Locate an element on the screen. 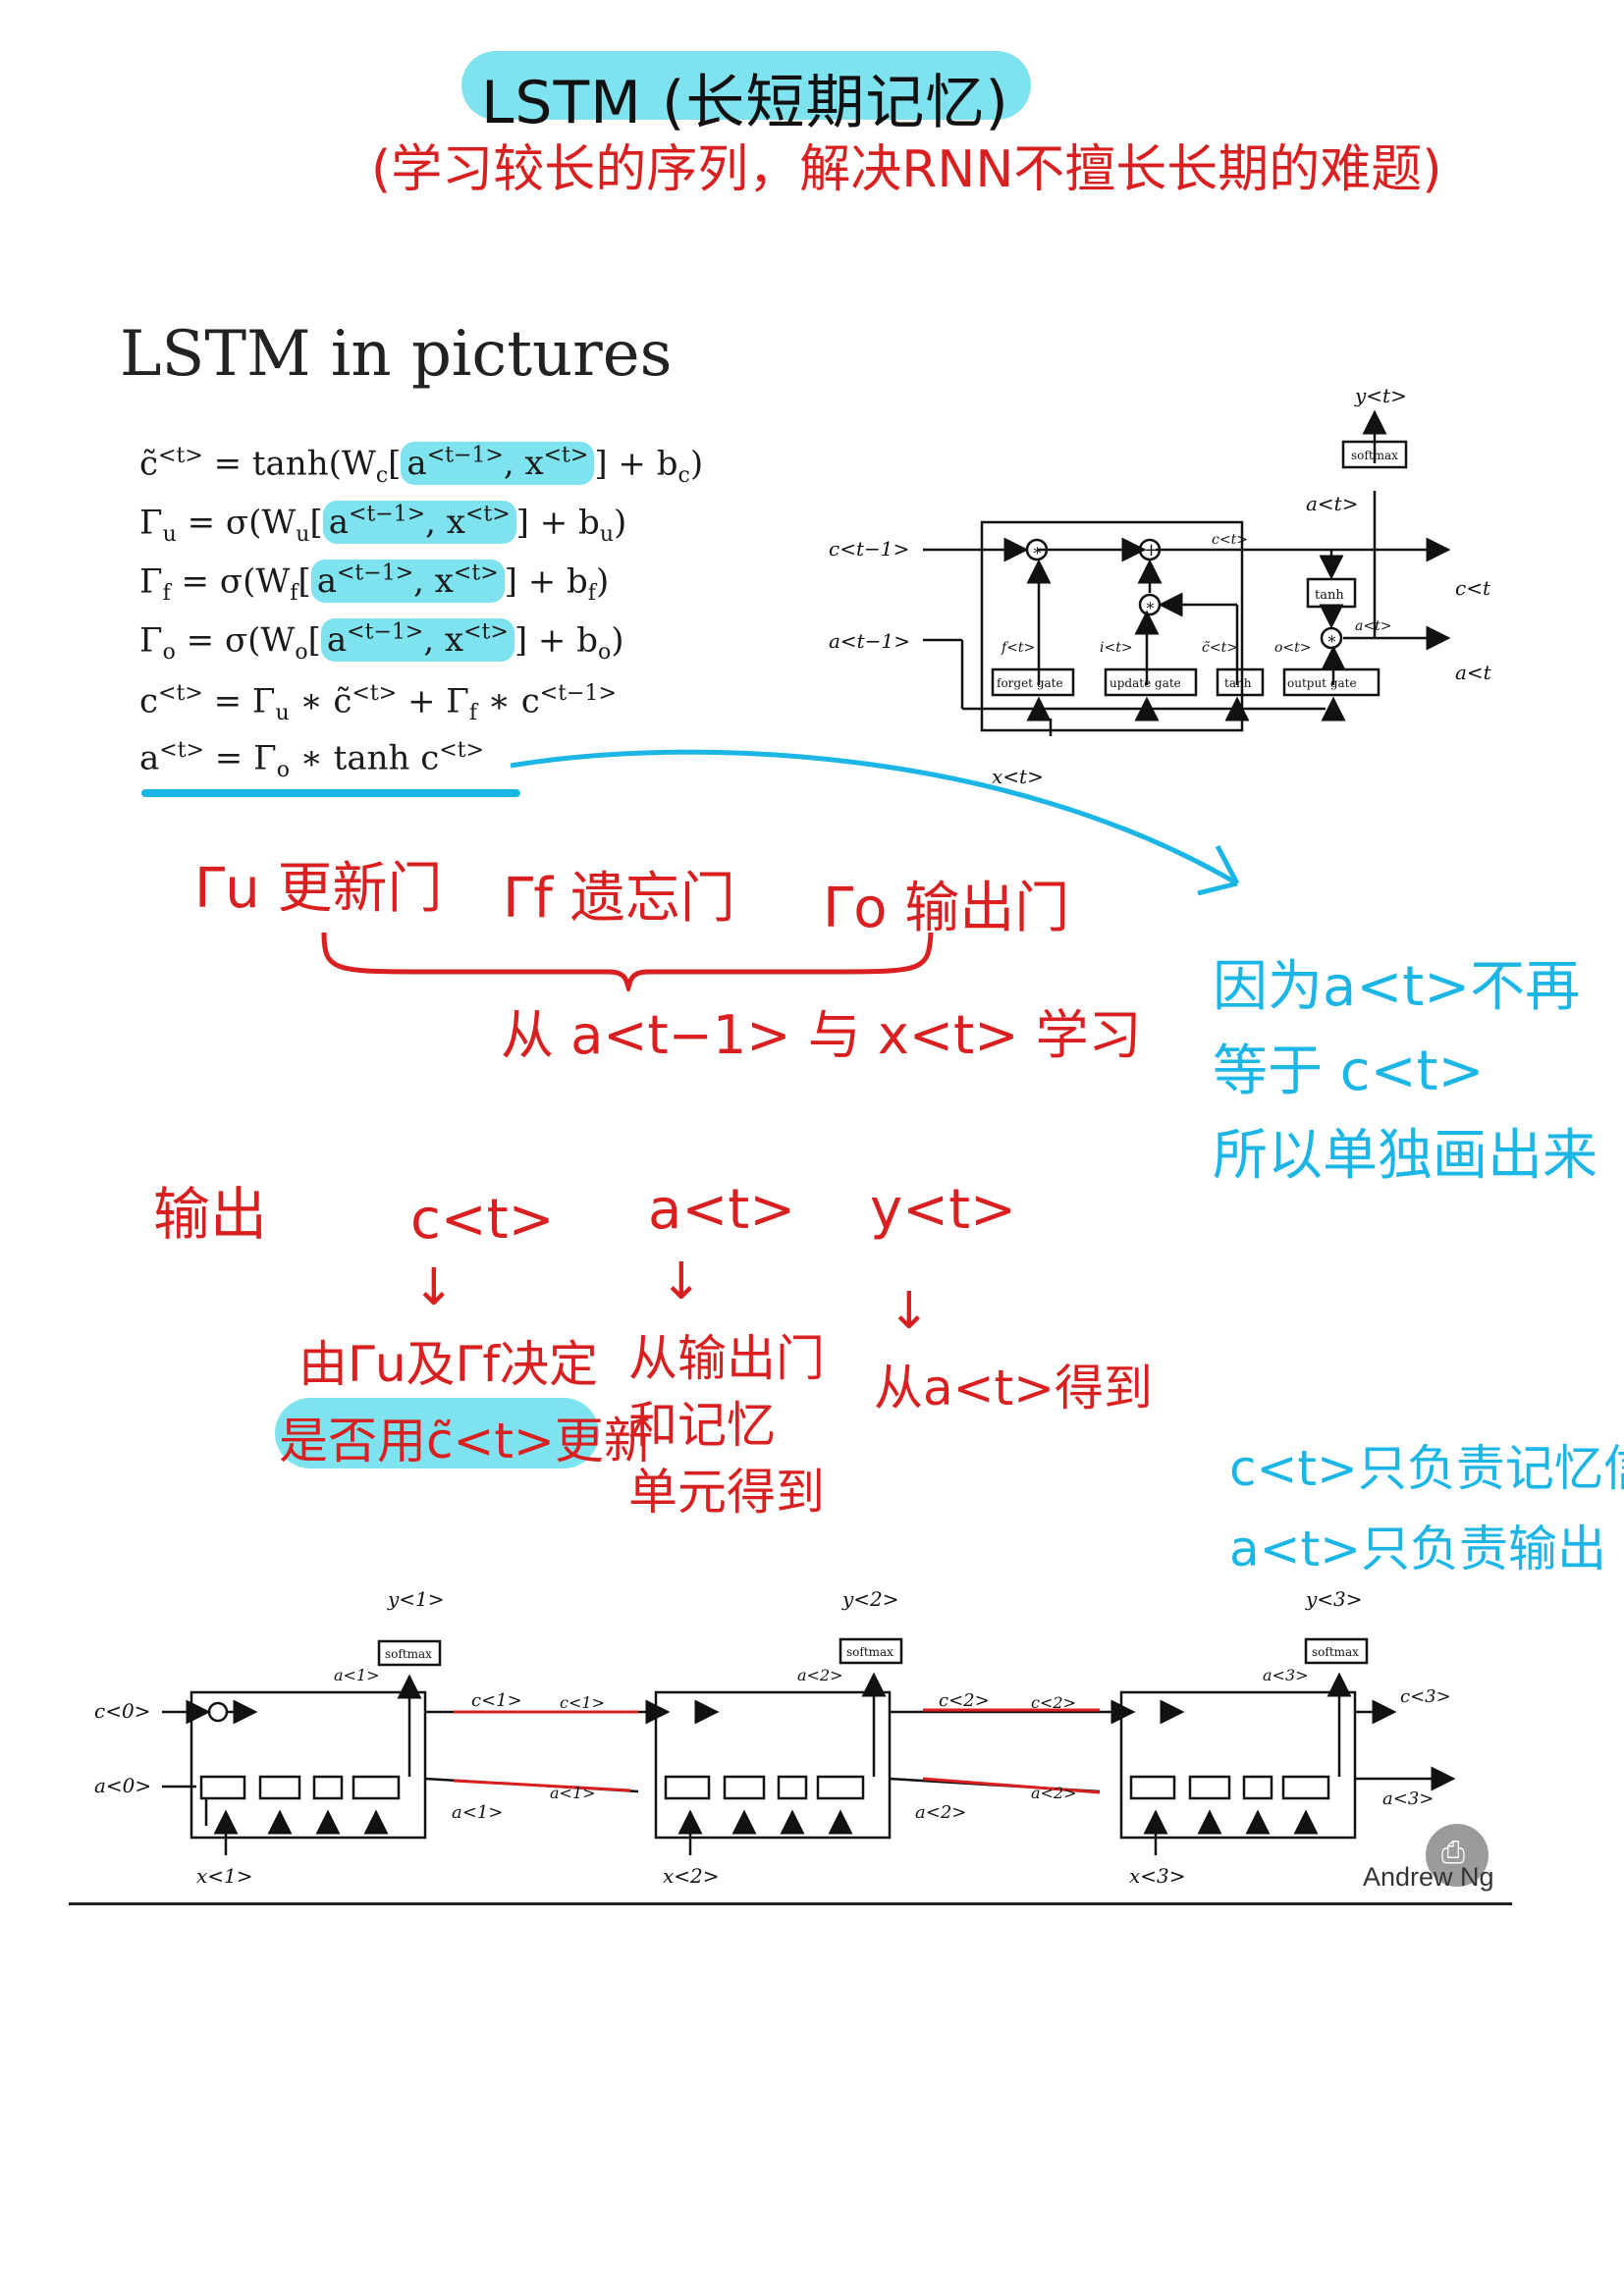 The width and height of the screenshot is (1624, 2296). blue-note-line-1: 因为a<t>不再 is located at coordinates (1397, 987).